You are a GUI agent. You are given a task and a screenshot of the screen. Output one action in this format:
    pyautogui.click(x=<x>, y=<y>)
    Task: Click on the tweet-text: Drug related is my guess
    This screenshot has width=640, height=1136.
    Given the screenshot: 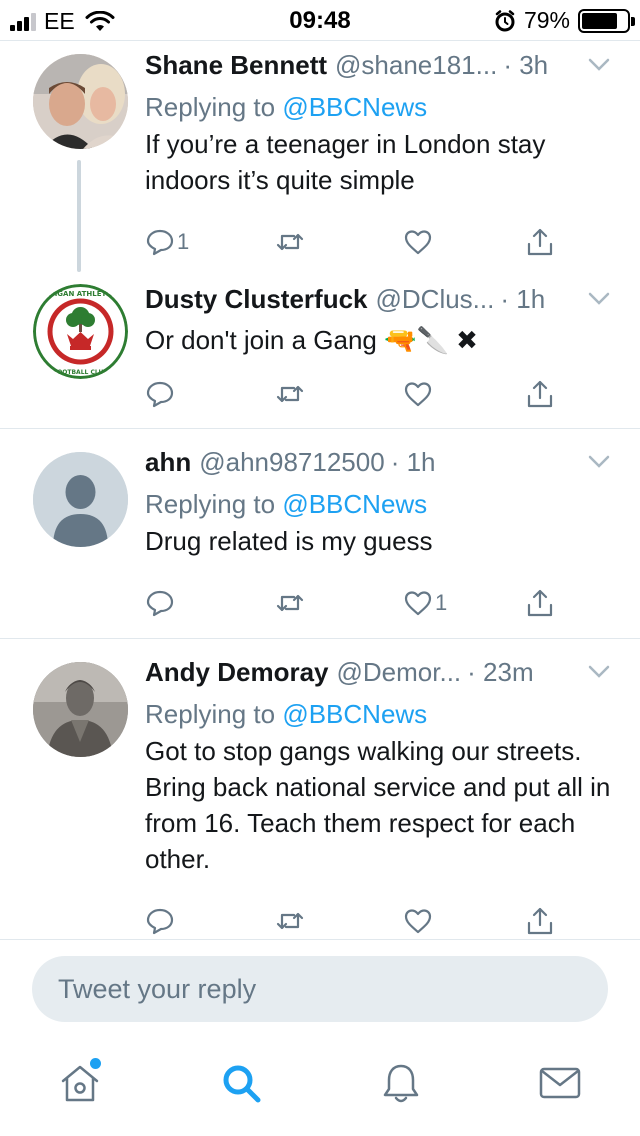 What is the action you would take?
    pyautogui.click(x=289, y=541)
    